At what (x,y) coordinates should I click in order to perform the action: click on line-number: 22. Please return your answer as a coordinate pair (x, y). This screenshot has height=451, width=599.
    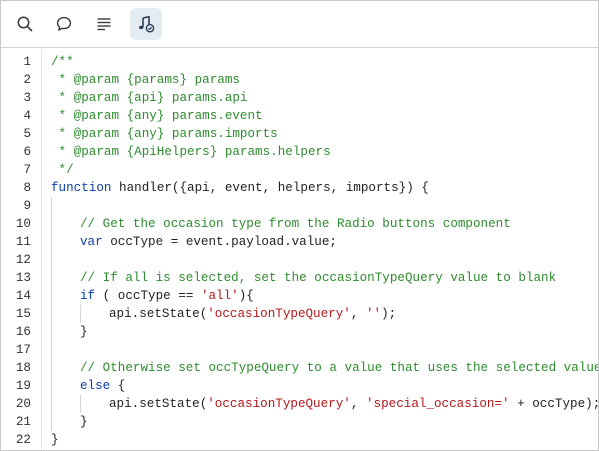
    Looking at the image, I should click on (23, 440).